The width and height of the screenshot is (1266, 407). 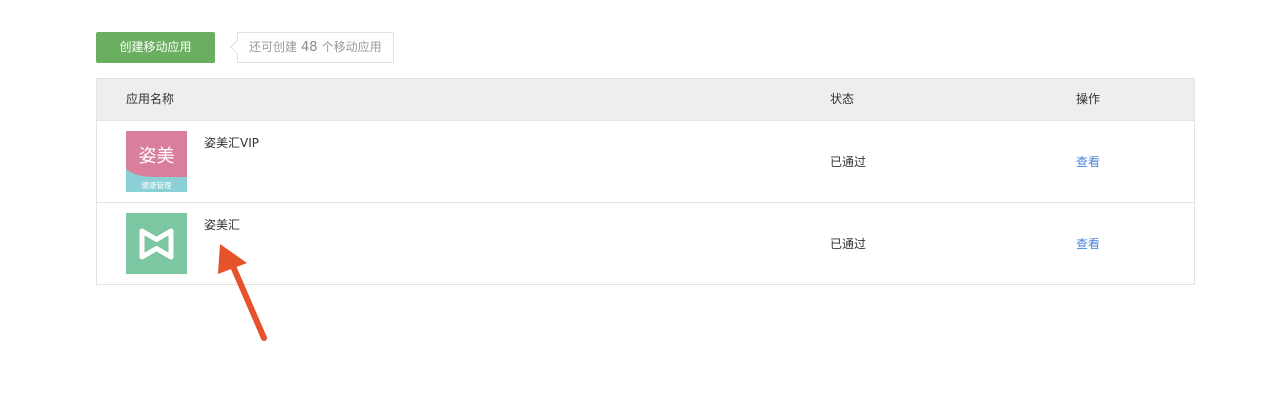 What do you see at coordinates (157, 156) in the screenshot?
I see `app-icon-title: 姿美` at bounding box center [157, 156].